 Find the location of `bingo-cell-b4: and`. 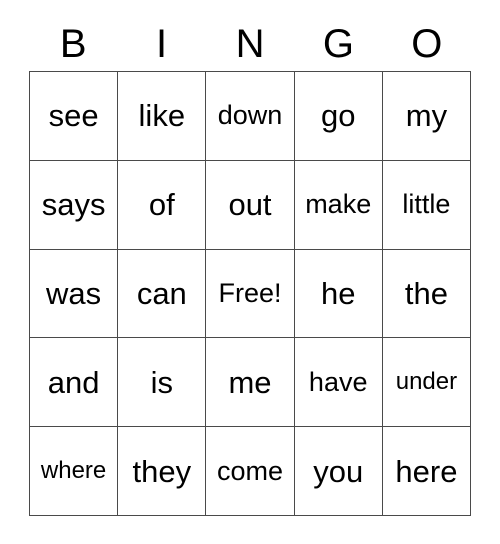

bingo-cell-b4: and is located at coordinates (74, 383).